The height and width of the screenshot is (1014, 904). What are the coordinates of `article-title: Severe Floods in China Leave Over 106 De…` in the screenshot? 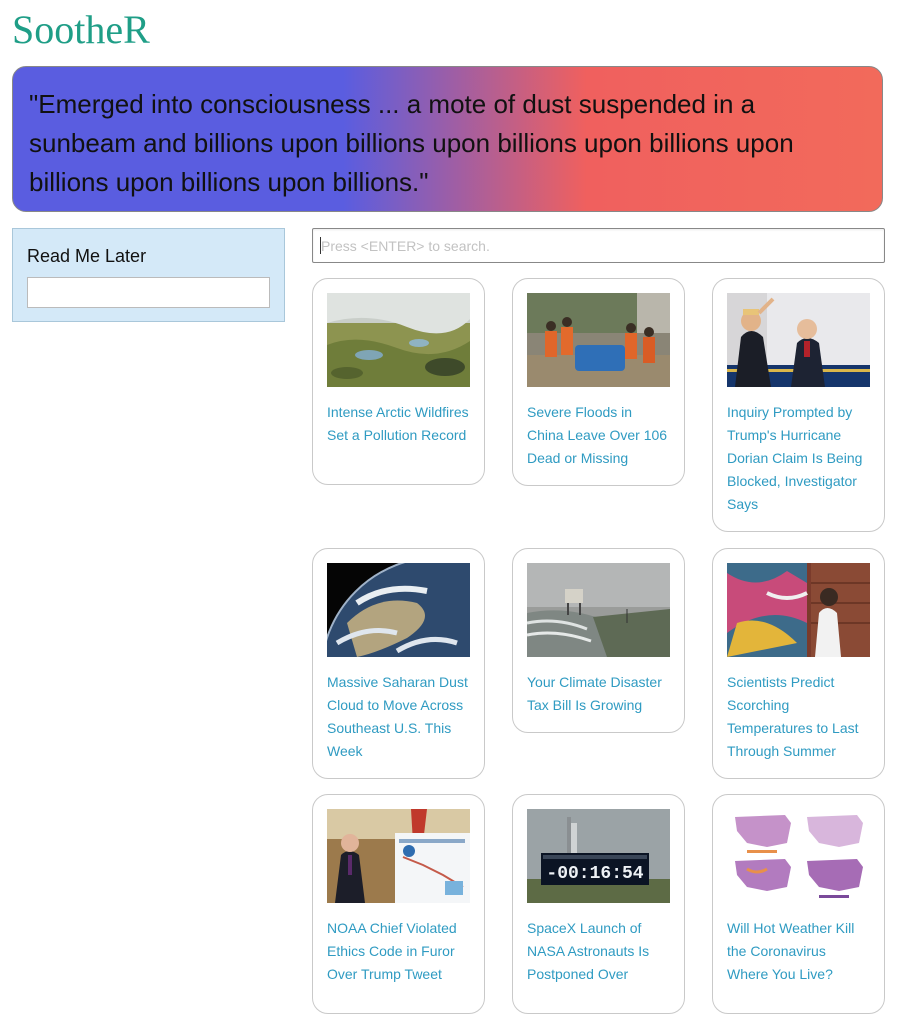 It's located at (598, 435).